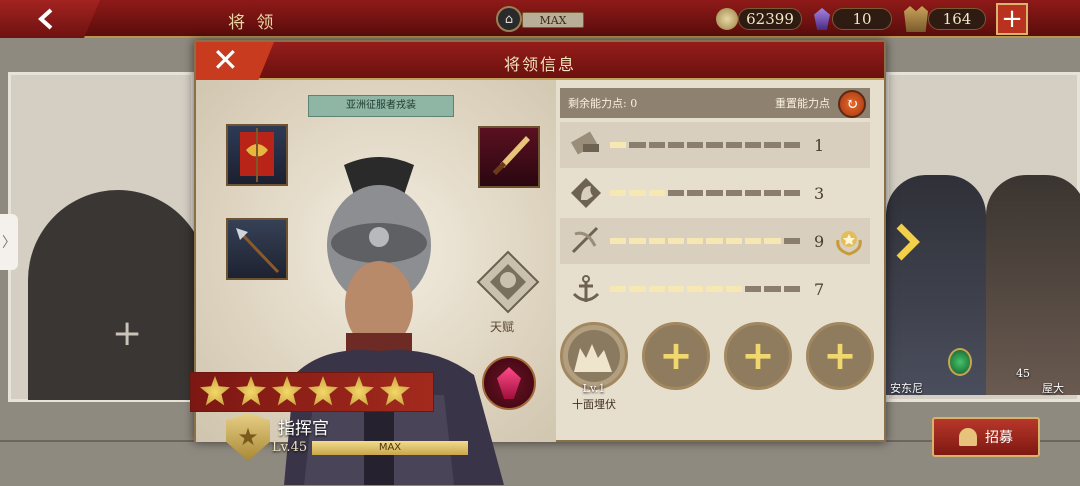 The height and width of the screenshot is (486, 1080). Describe the element at coordinates (819, 145) in the screenshot. I see `stat-value: 1` at that location.